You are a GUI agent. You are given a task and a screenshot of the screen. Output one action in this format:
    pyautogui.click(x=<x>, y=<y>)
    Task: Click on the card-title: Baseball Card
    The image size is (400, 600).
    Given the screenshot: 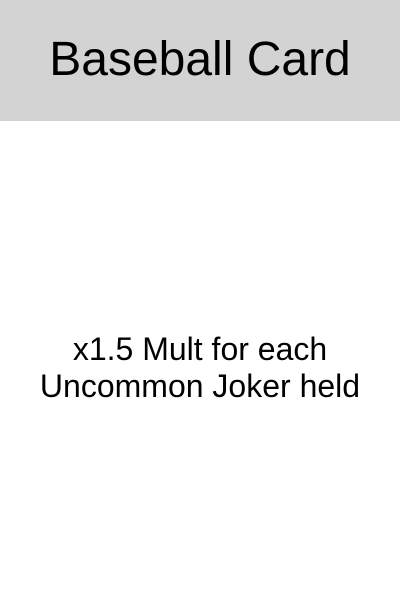 What is the action you would take?
    pyautogui.click(x=200, y=59)
    